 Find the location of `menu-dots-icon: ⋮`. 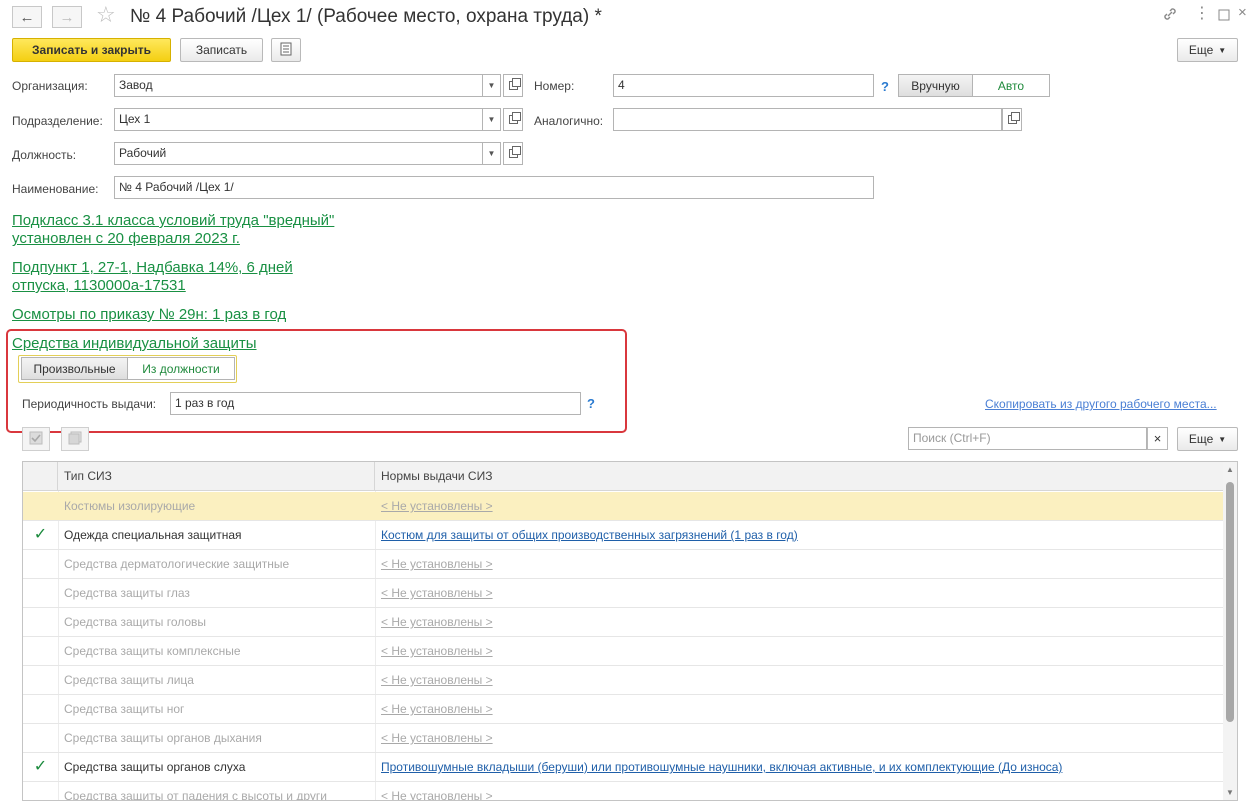

menu-dots-icon: ⋮ is located at coordinates (1202, 14).